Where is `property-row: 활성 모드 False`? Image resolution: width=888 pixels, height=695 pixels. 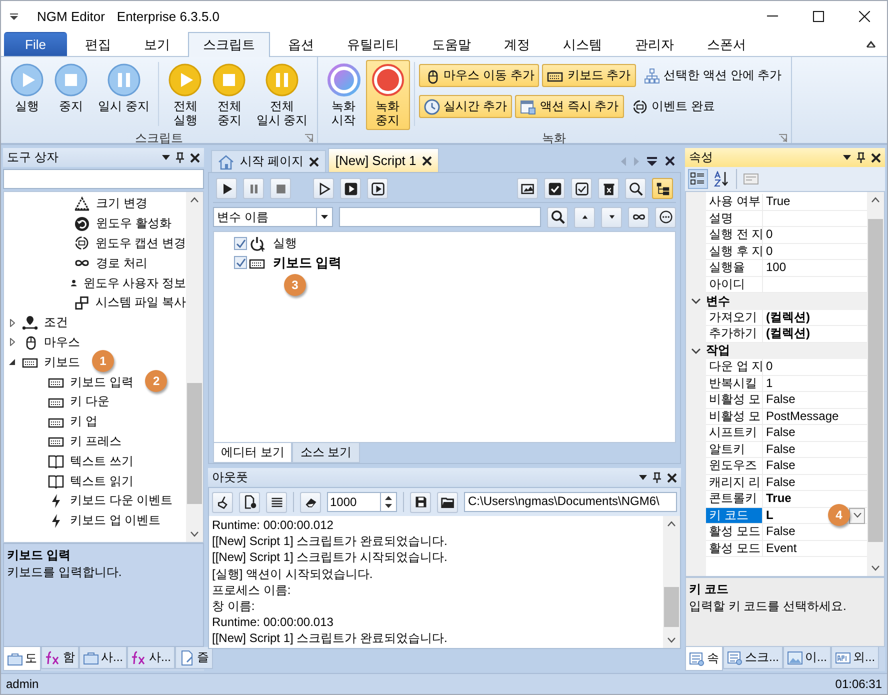 property-row: 활성 모드 False is located at coordinates (786, 532).